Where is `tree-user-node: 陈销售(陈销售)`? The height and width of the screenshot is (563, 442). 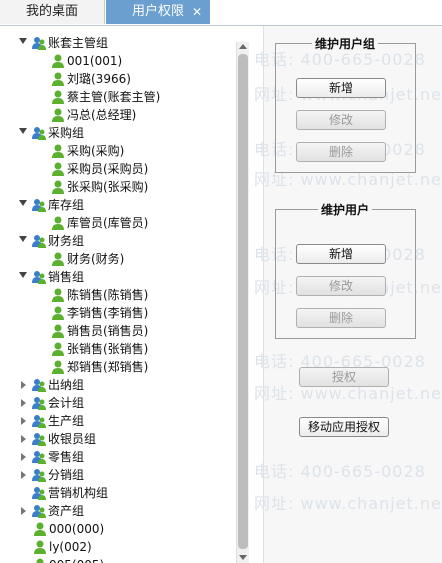
tree-user-node: 陈销售(陈销售) is located at coordinates (118, 295).